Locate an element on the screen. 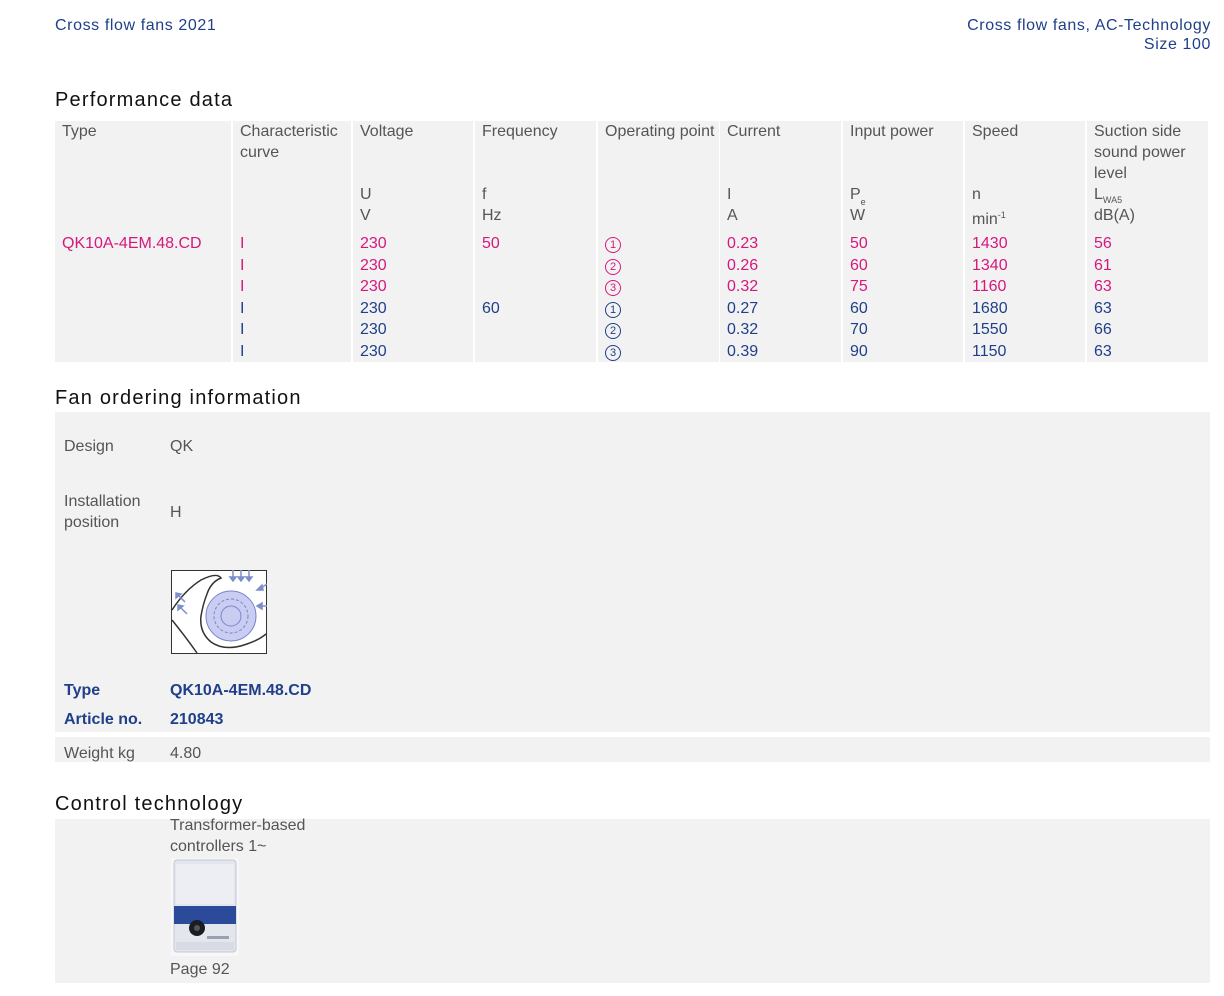 The height and width of the screenshot is (996, 1224). ordering-title: Fan ordering information is located at coordinates (178, 398).